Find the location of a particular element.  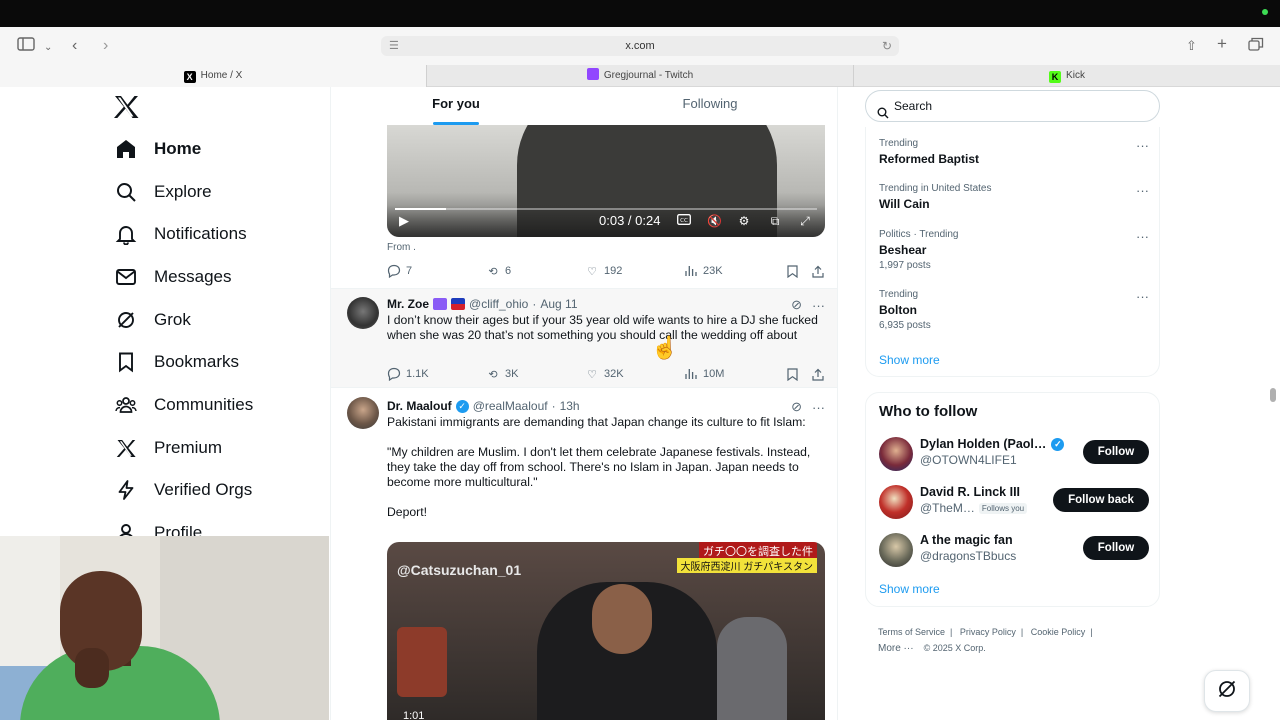

nav-messages: Messages is located at coordinates (172, 277).